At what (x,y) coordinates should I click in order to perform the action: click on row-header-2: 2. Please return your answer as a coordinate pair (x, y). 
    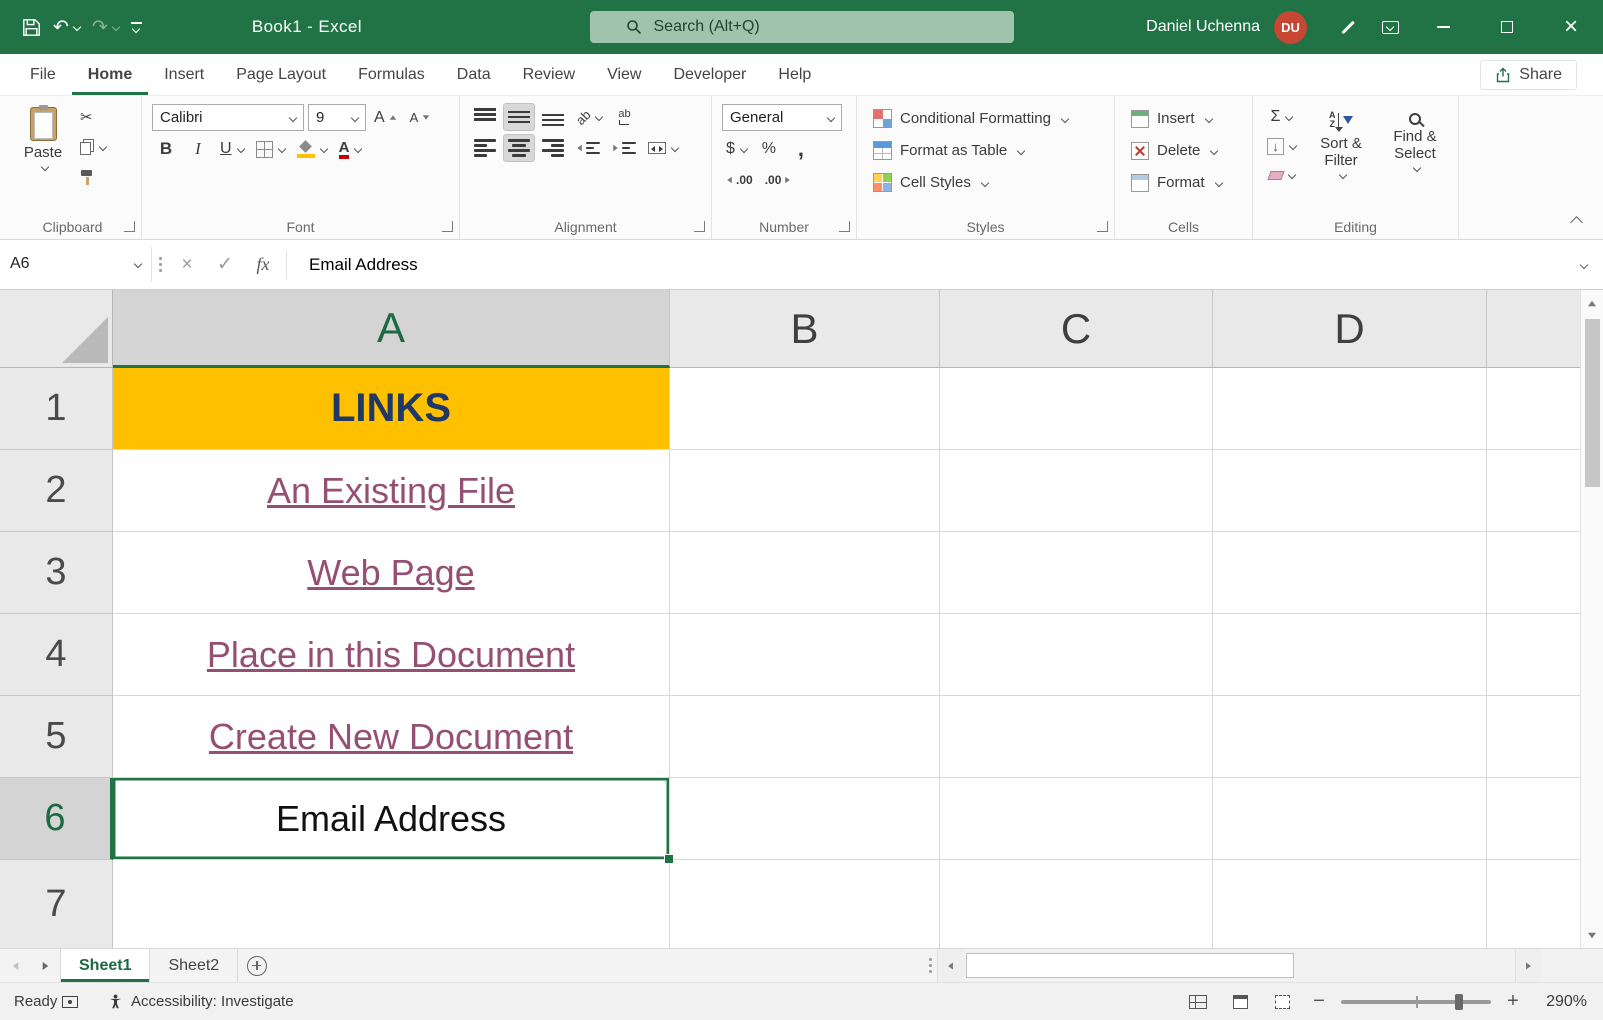
    Looking at the image, I should click on (56, 491).